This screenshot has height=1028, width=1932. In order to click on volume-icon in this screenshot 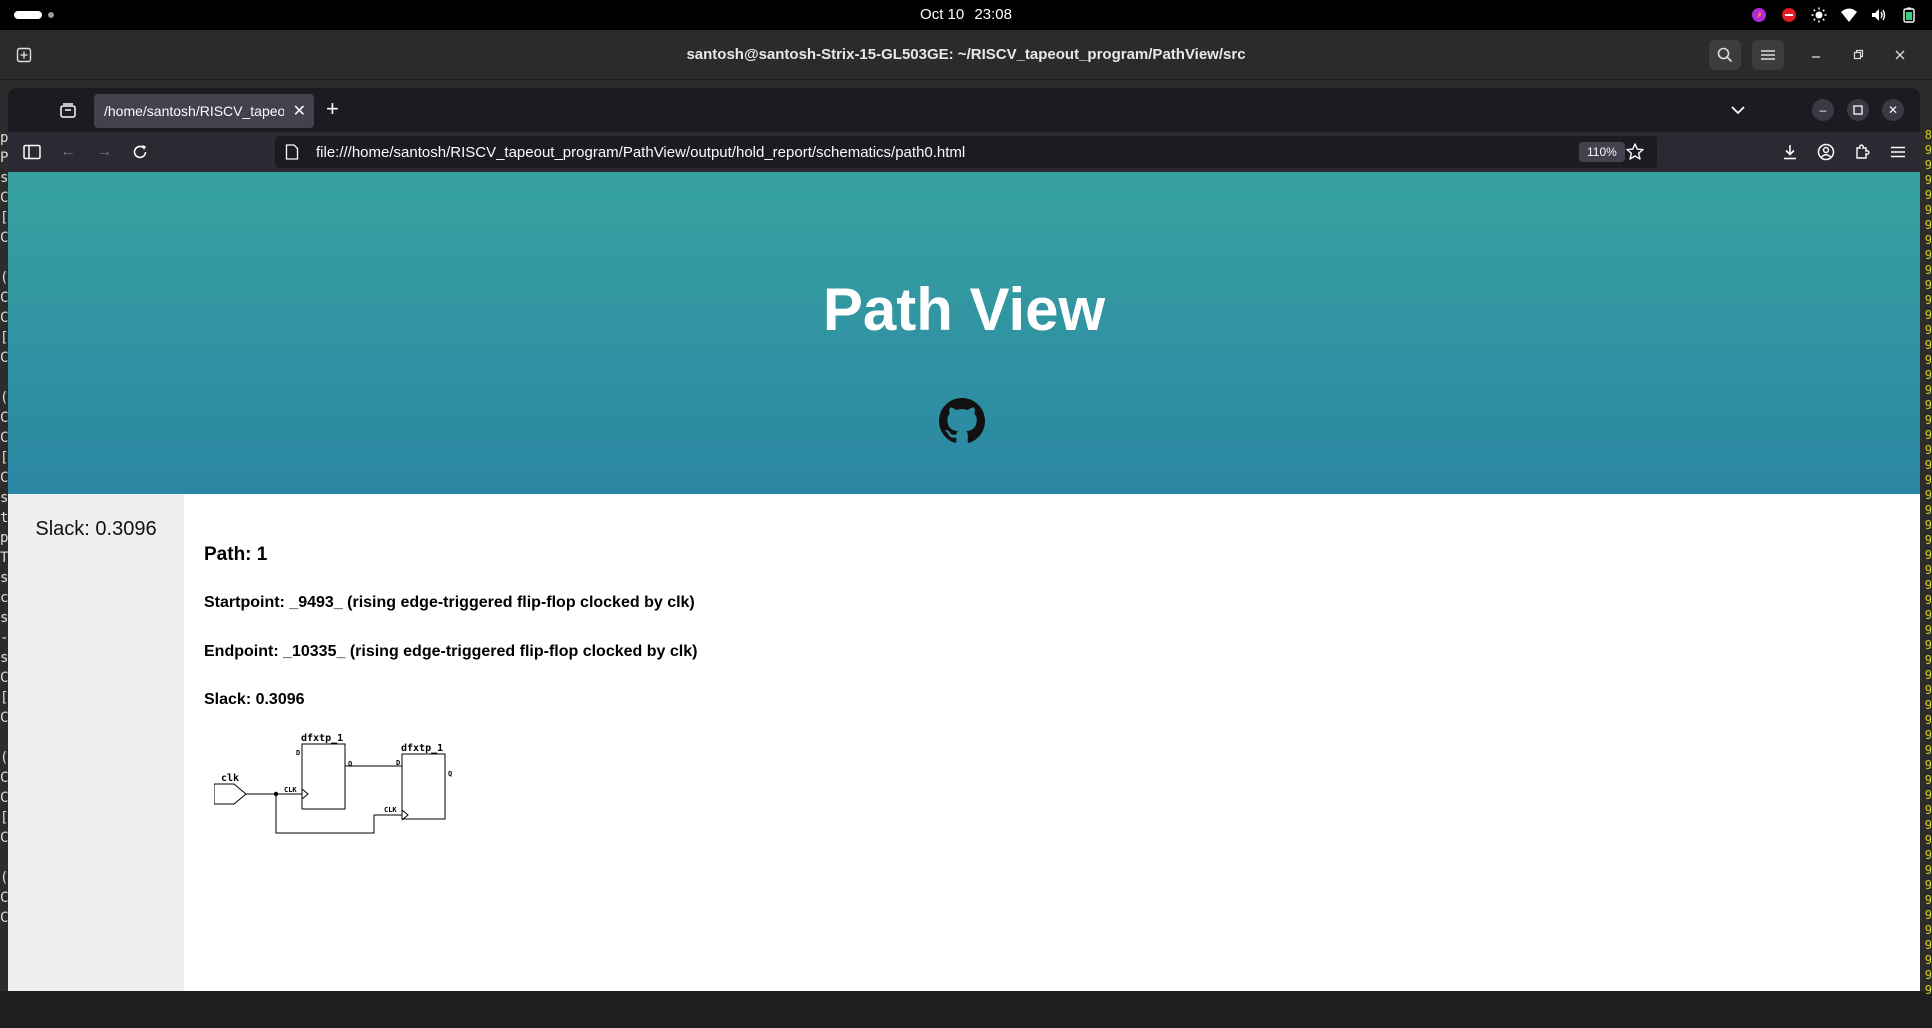, I will do `click(1879, 15)`.